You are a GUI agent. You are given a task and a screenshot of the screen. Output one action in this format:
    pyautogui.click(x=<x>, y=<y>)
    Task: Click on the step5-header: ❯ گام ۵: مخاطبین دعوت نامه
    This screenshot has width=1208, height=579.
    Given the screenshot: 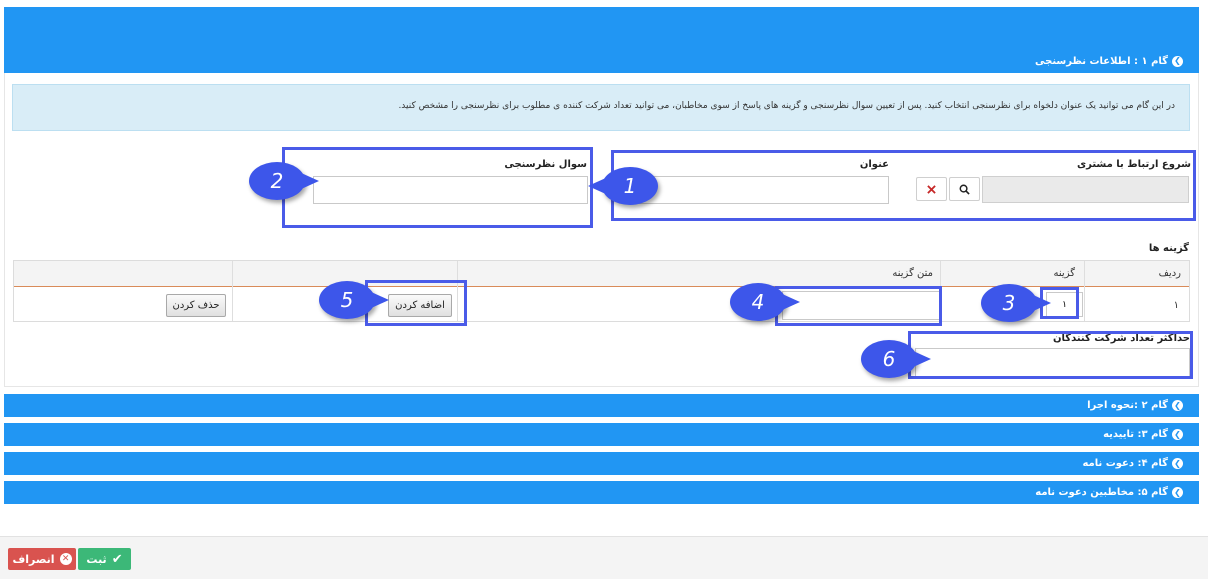 What is the action you would take?
    pyautogui.click(x=601, y=492)
    